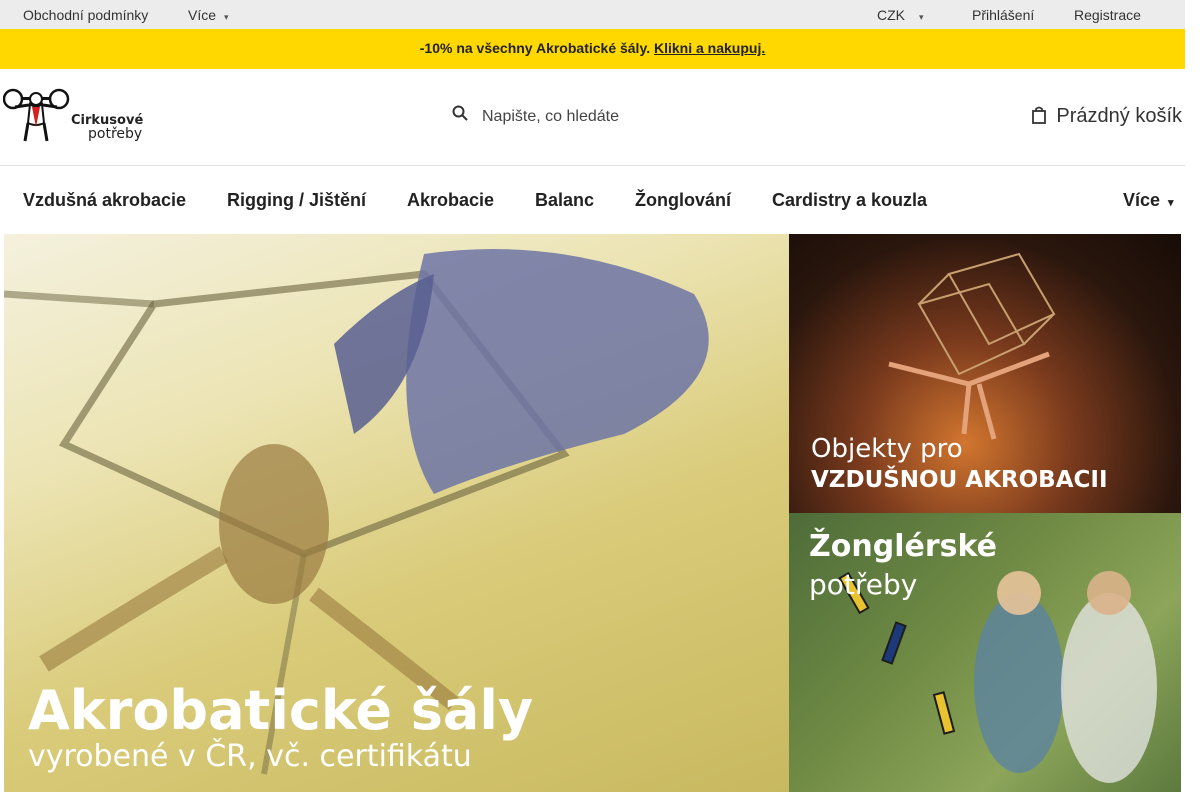  Describe the element at coordinates (550, 116) in the screenshot. I see `search-placeholder: Napište, co hledáte` at that location.